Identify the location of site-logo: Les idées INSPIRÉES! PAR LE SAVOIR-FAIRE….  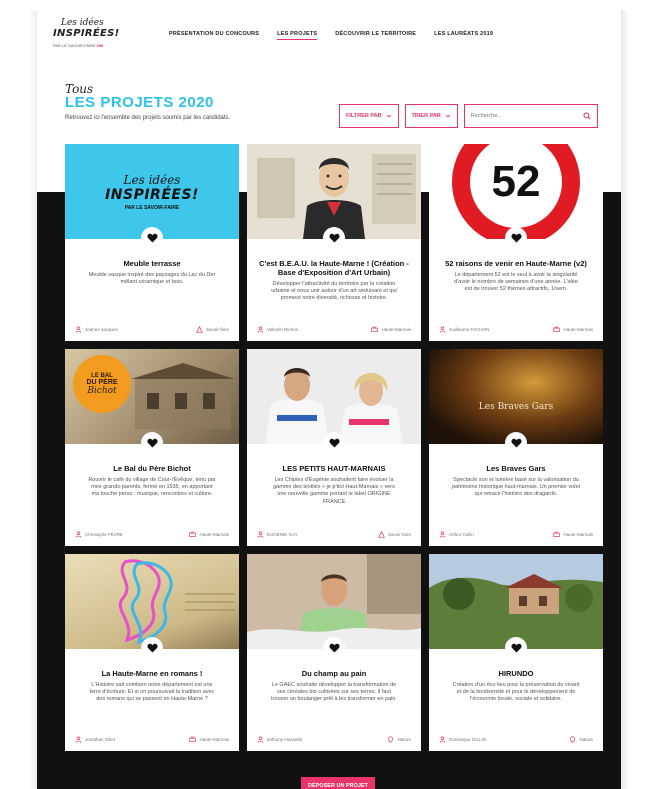
(86, 36).